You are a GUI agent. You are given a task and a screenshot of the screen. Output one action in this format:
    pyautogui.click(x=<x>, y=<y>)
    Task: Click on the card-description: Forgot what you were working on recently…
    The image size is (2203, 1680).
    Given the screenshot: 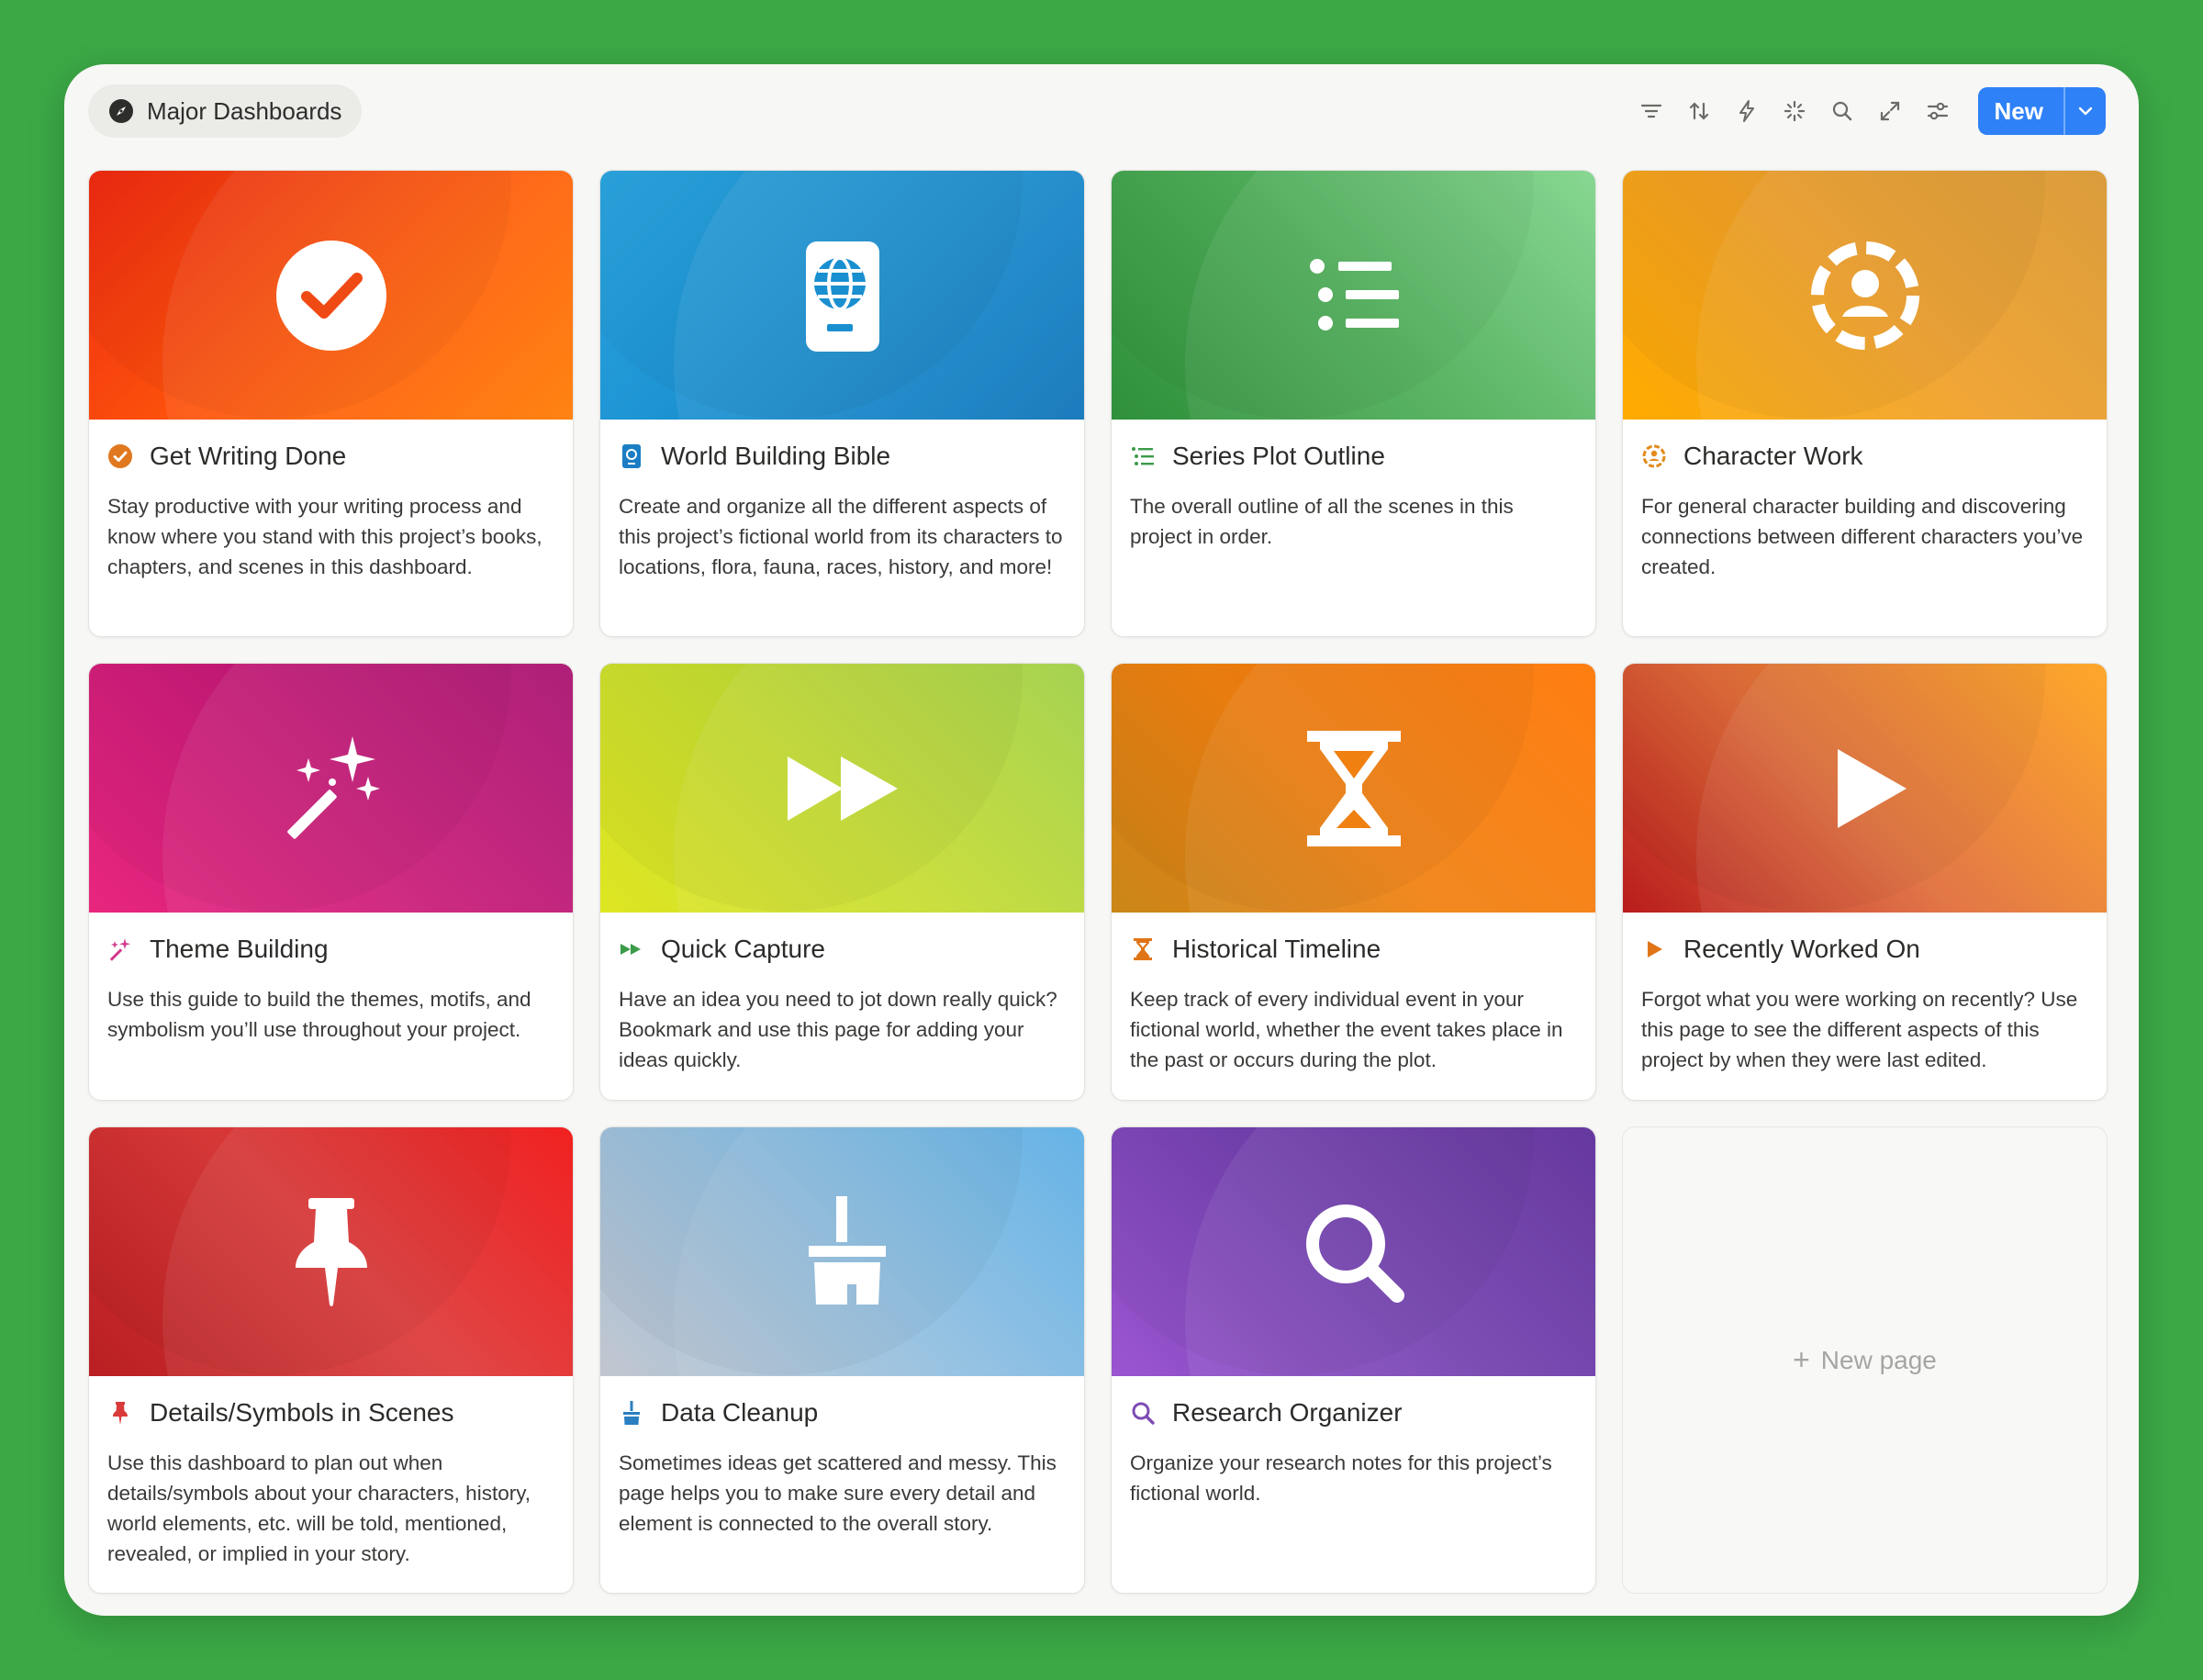 What is the action you would take?
    pyautogui.click(x=1860, y=1029)
    